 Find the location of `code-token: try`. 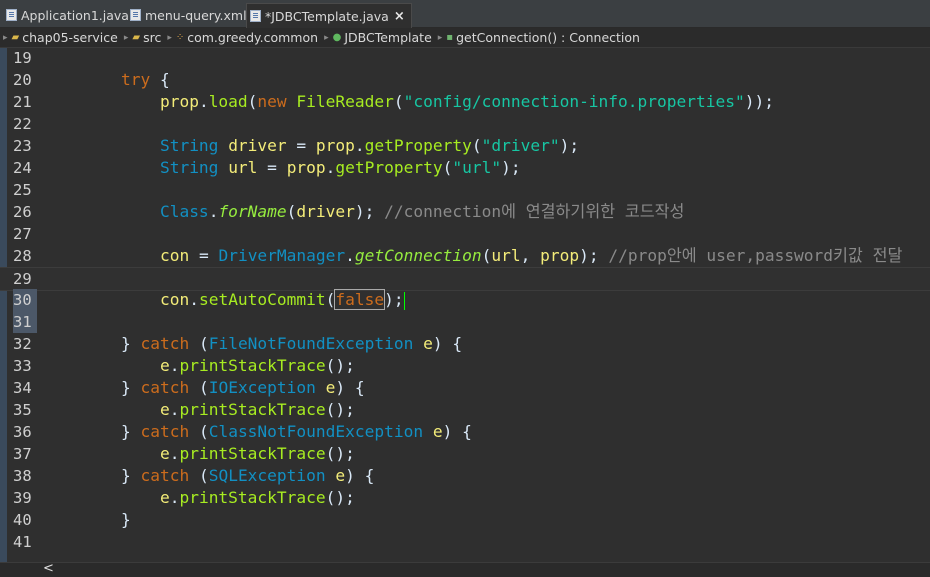

code-token: try is located at coordinates (135, 79).